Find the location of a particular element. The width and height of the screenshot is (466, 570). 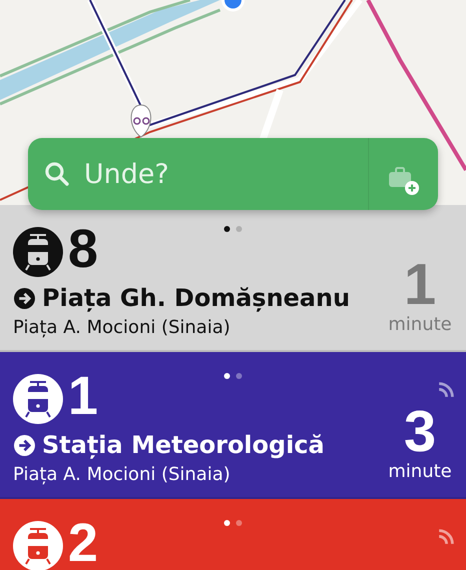

destination-label: Stația Meteorologică is located at coordinates (183, 445).